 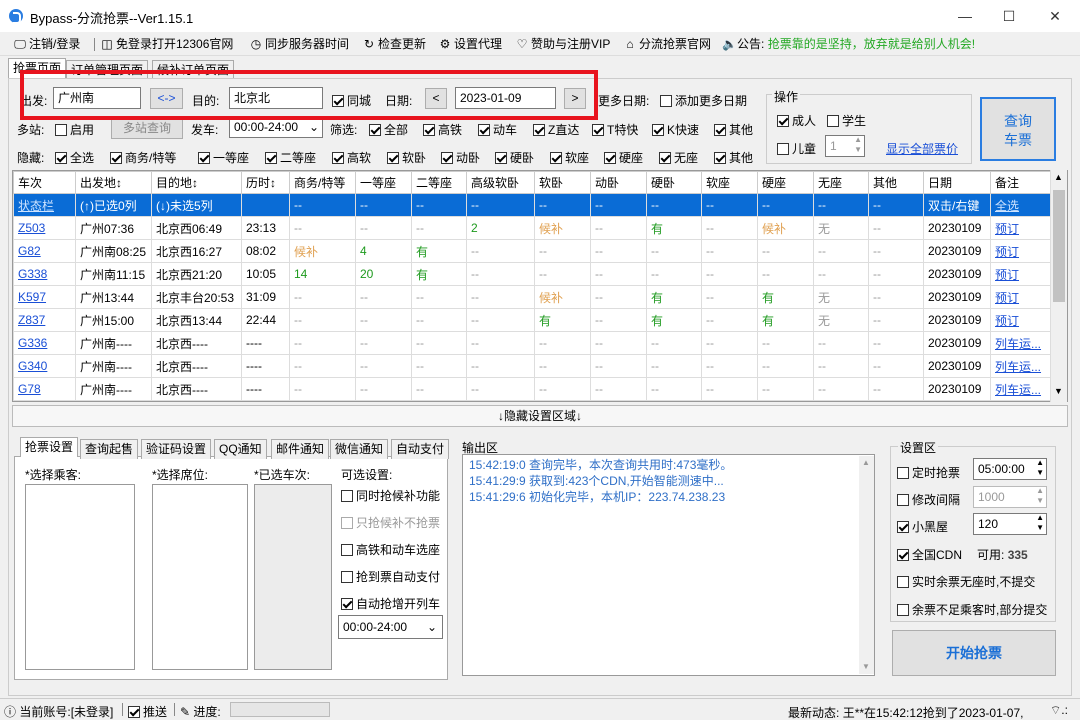 What do you see at coordinates (1055, 16) in the screenshot?
I see `close-button: ✕` at bounding box center [1055, 16].